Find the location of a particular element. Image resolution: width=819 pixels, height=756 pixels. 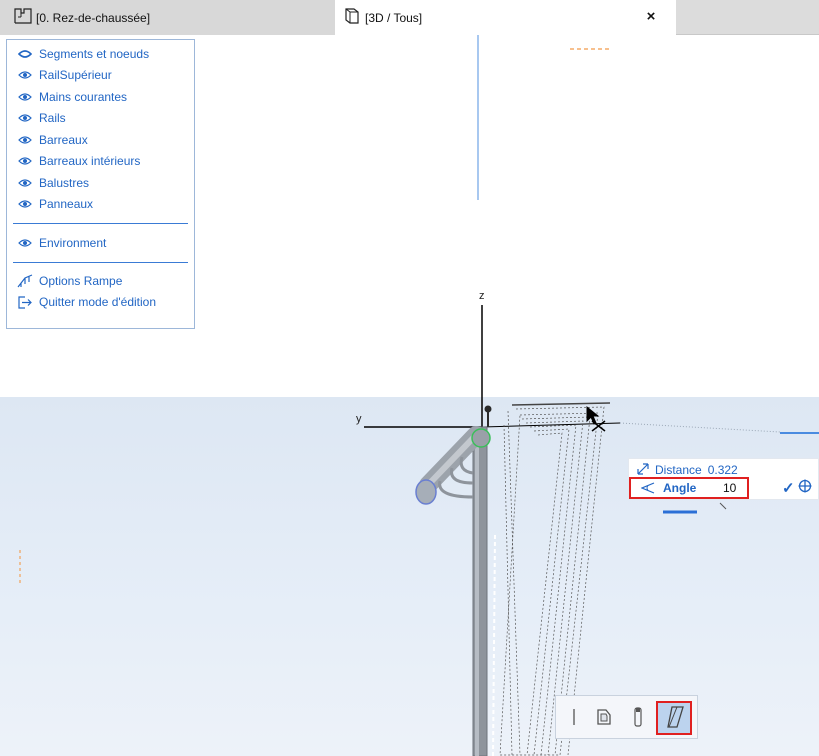

layer-item-balustres: Balustres is located at coordinates (100, 183).